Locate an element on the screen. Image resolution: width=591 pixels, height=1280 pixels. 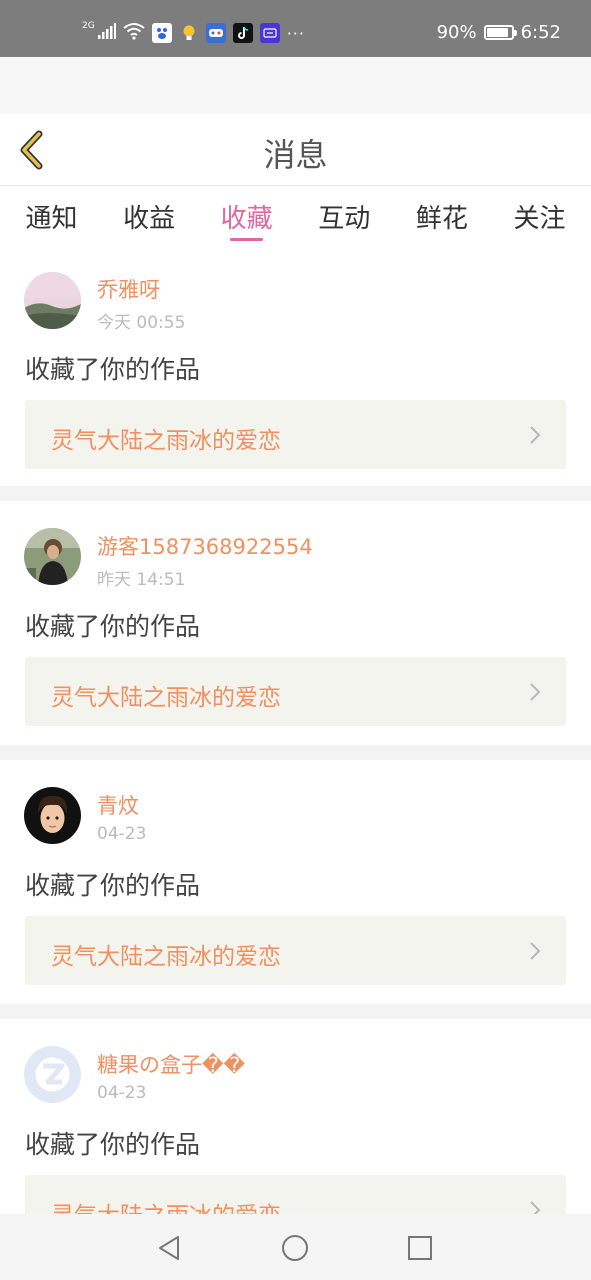
tab-label: 收藏 is located at coordinates (246, 219).